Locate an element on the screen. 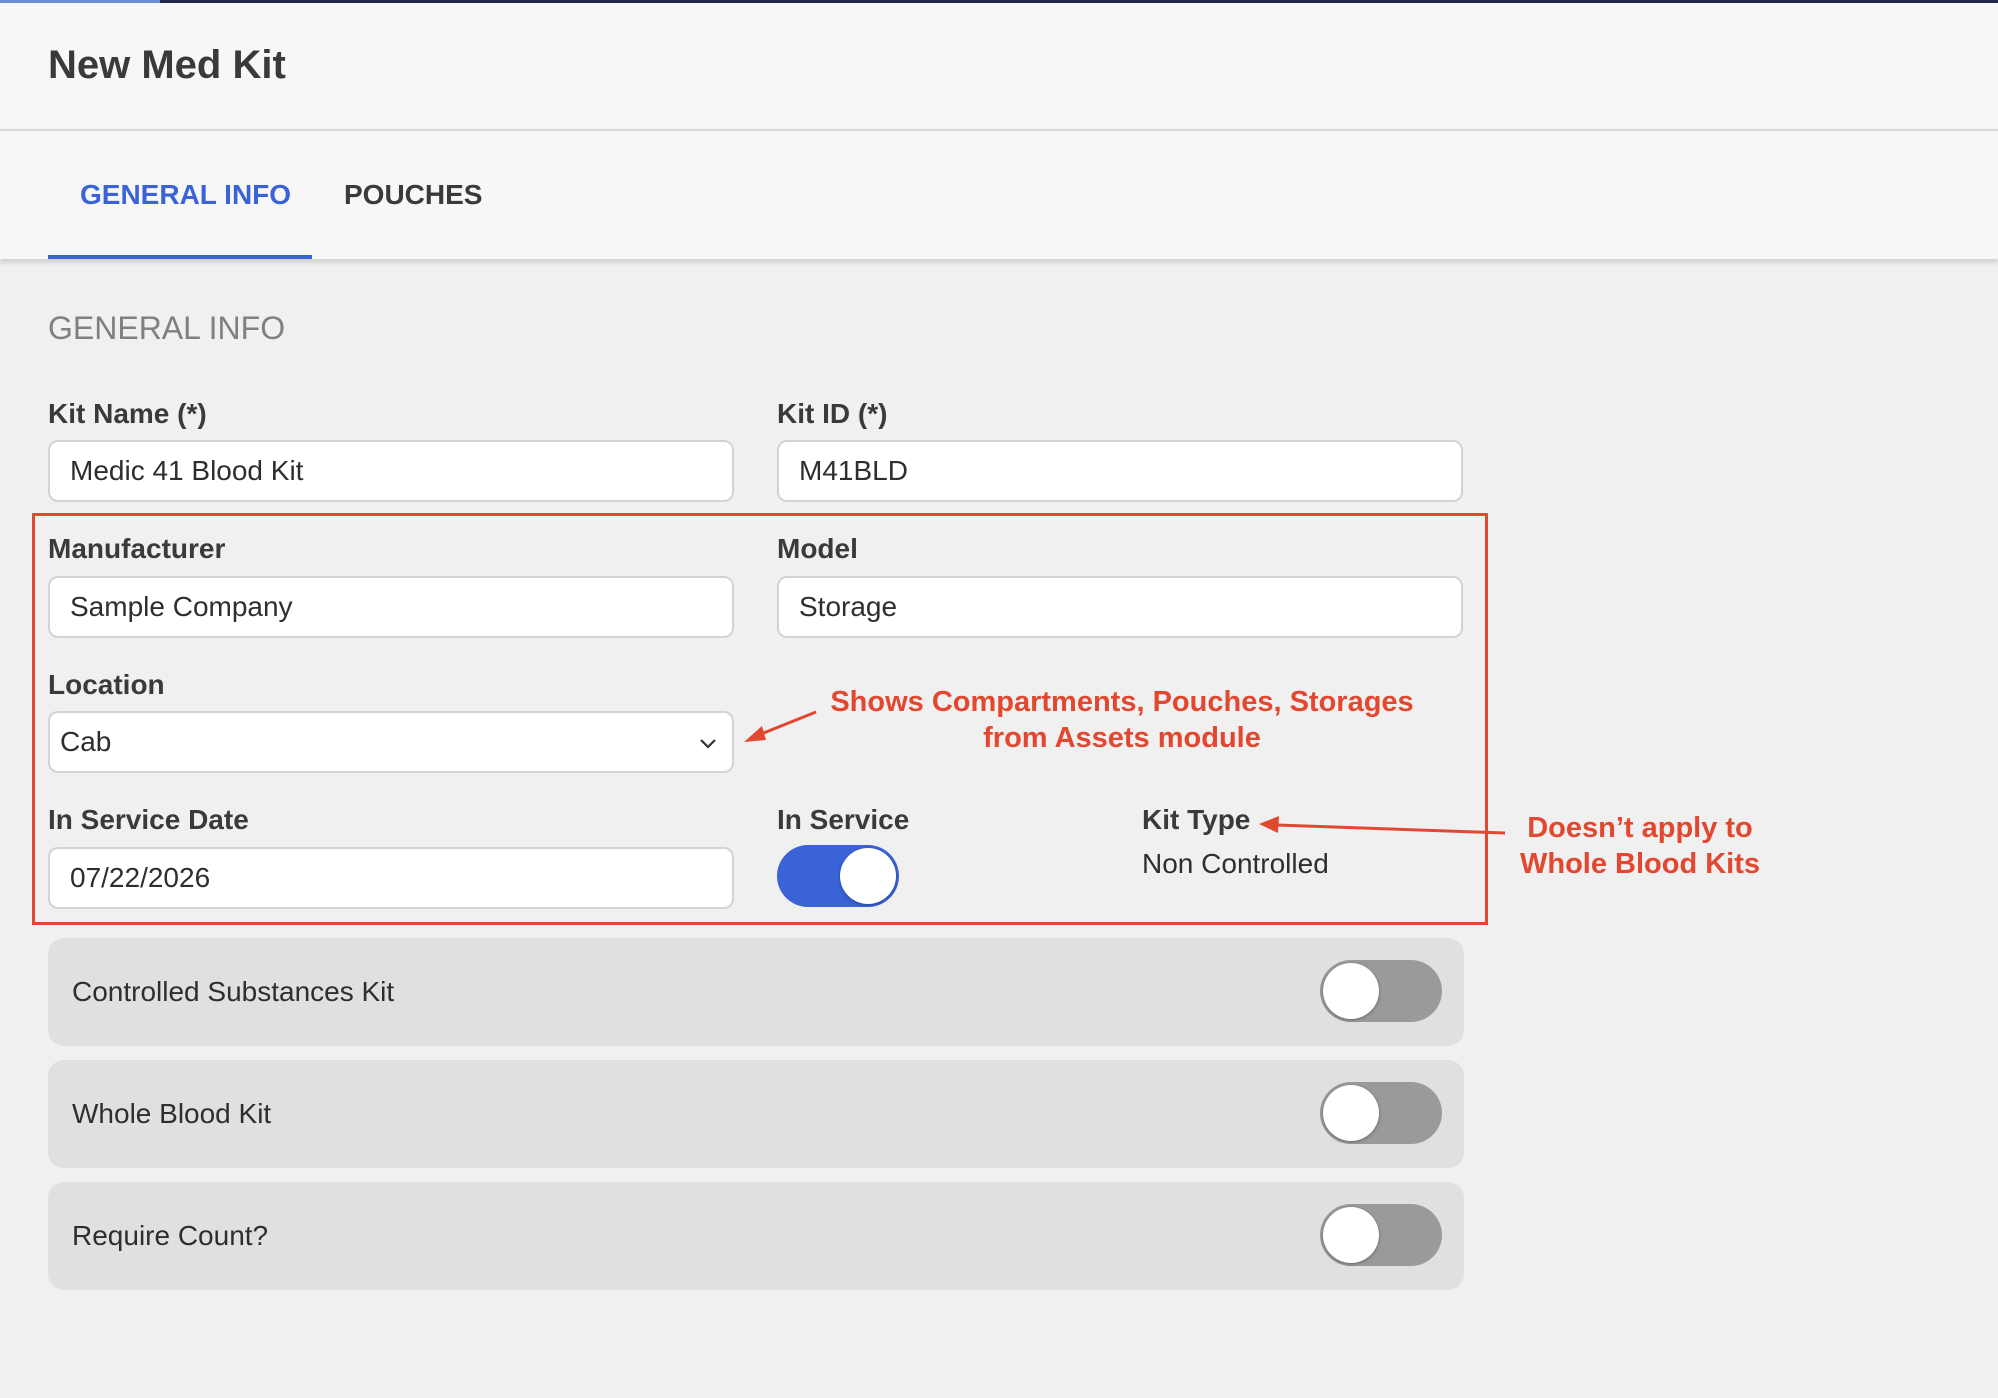  section-title: GENERAL INFO is located at coordinates (167, 328).